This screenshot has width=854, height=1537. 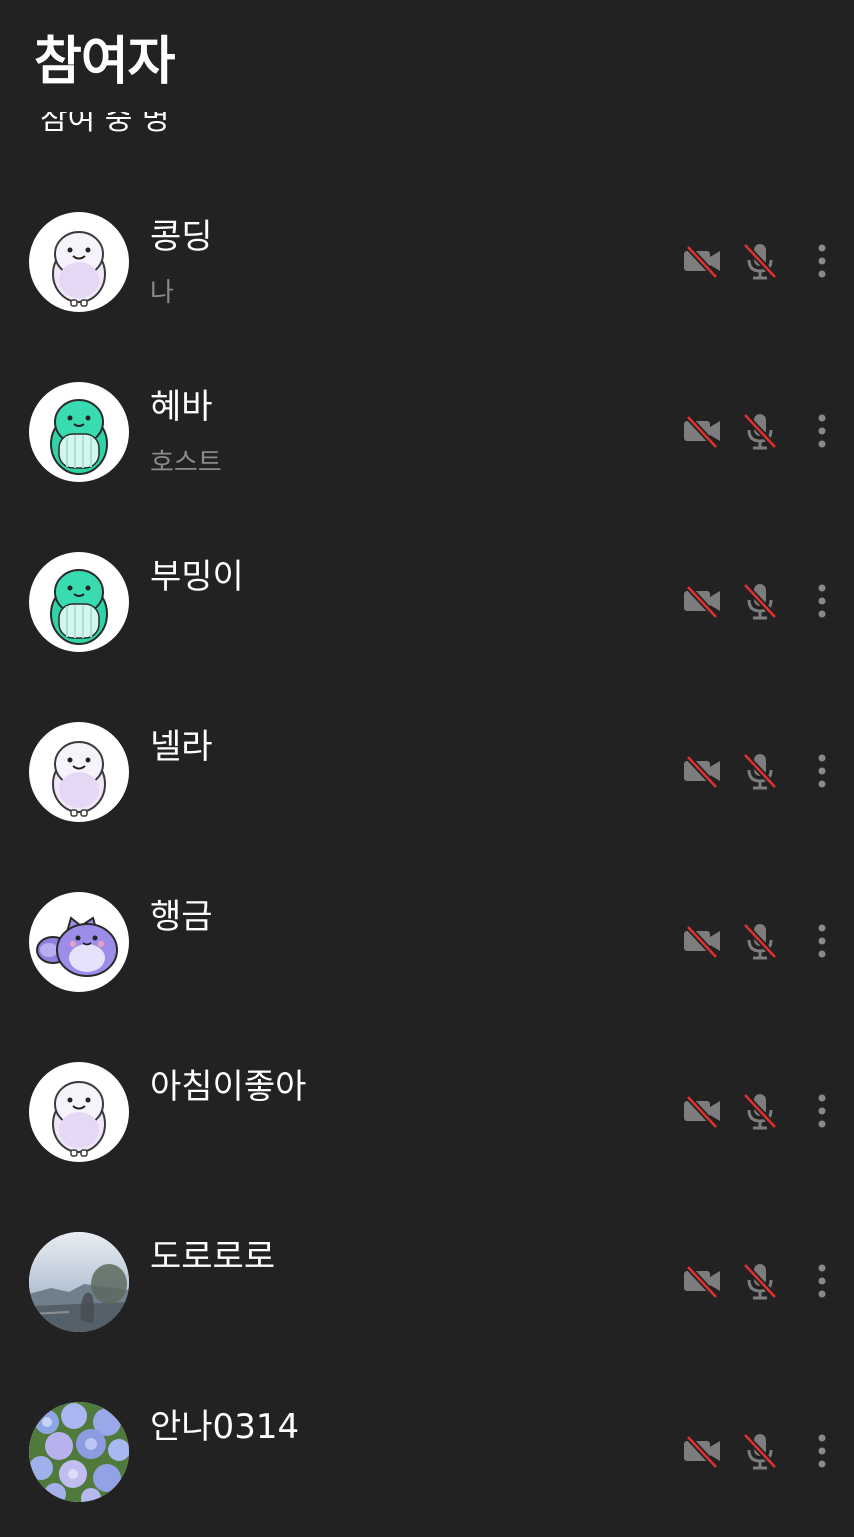 What do you see at coordinates (225, 1427) in the screenshot?
I see `participant-name: 안나0314` at bounding box center [225, 1427].